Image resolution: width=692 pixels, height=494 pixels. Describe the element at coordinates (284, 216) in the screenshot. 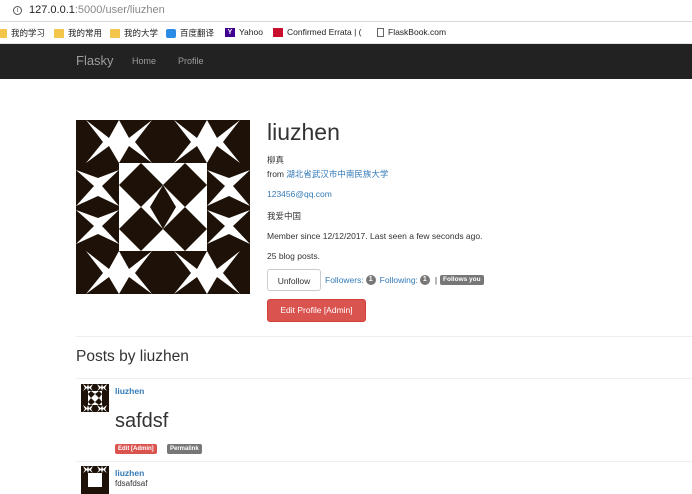

I see `profile-about: 我爱中国` at that location.